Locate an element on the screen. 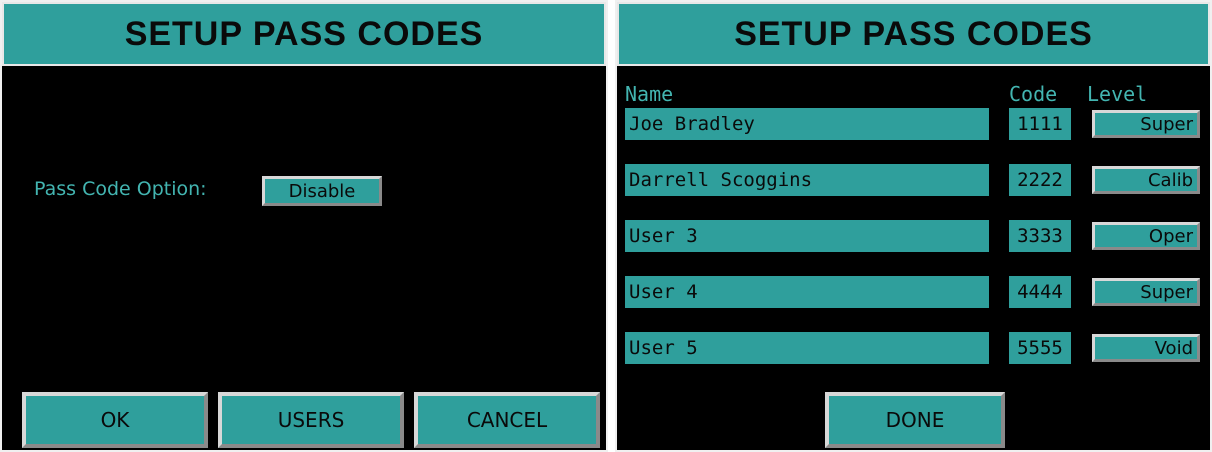  user-level-button: Void is located at coordinates (1146, 348).